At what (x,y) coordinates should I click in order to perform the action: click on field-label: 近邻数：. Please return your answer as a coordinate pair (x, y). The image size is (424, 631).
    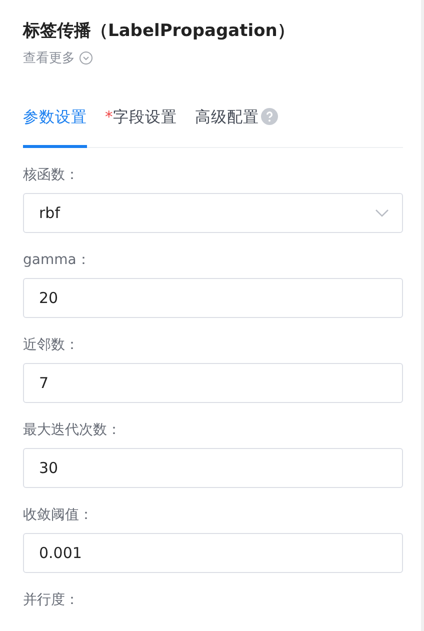
    Looking at the image, I should click on (51, 345).